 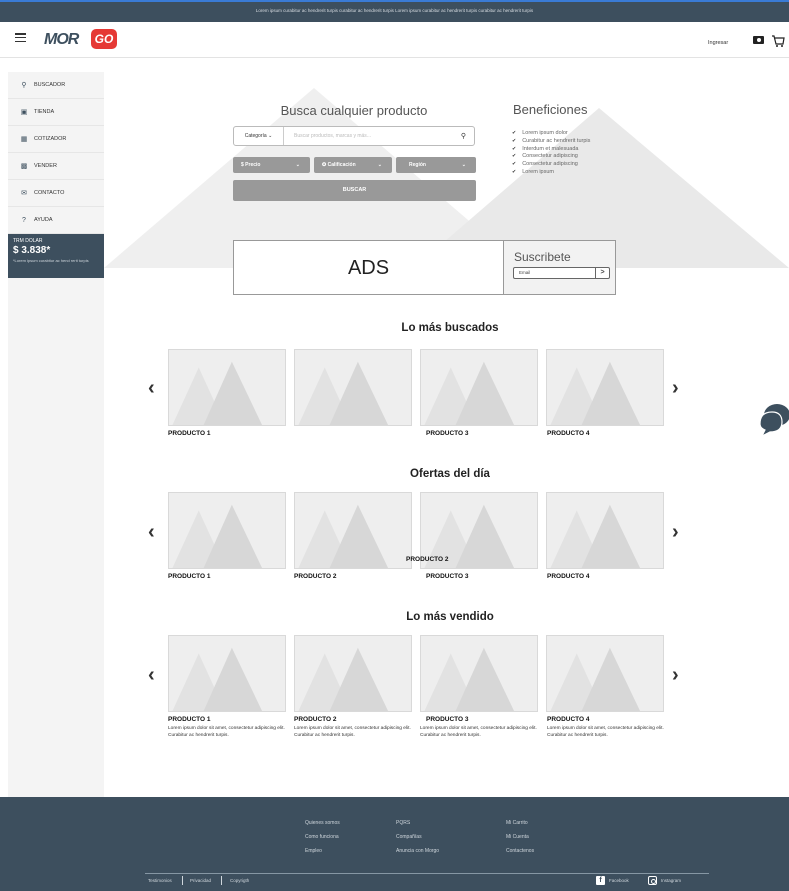 What do you see at coordinates (271, 165) in the screenshot?
I see `price-filter: $ Precio ⌄` at bounding box center [271, 165].